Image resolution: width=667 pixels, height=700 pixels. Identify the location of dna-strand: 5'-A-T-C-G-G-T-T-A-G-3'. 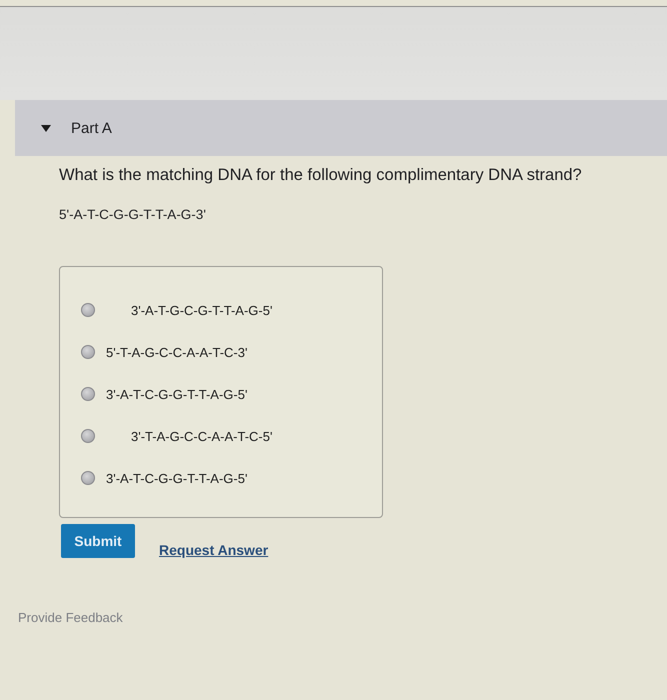
(132, 214).